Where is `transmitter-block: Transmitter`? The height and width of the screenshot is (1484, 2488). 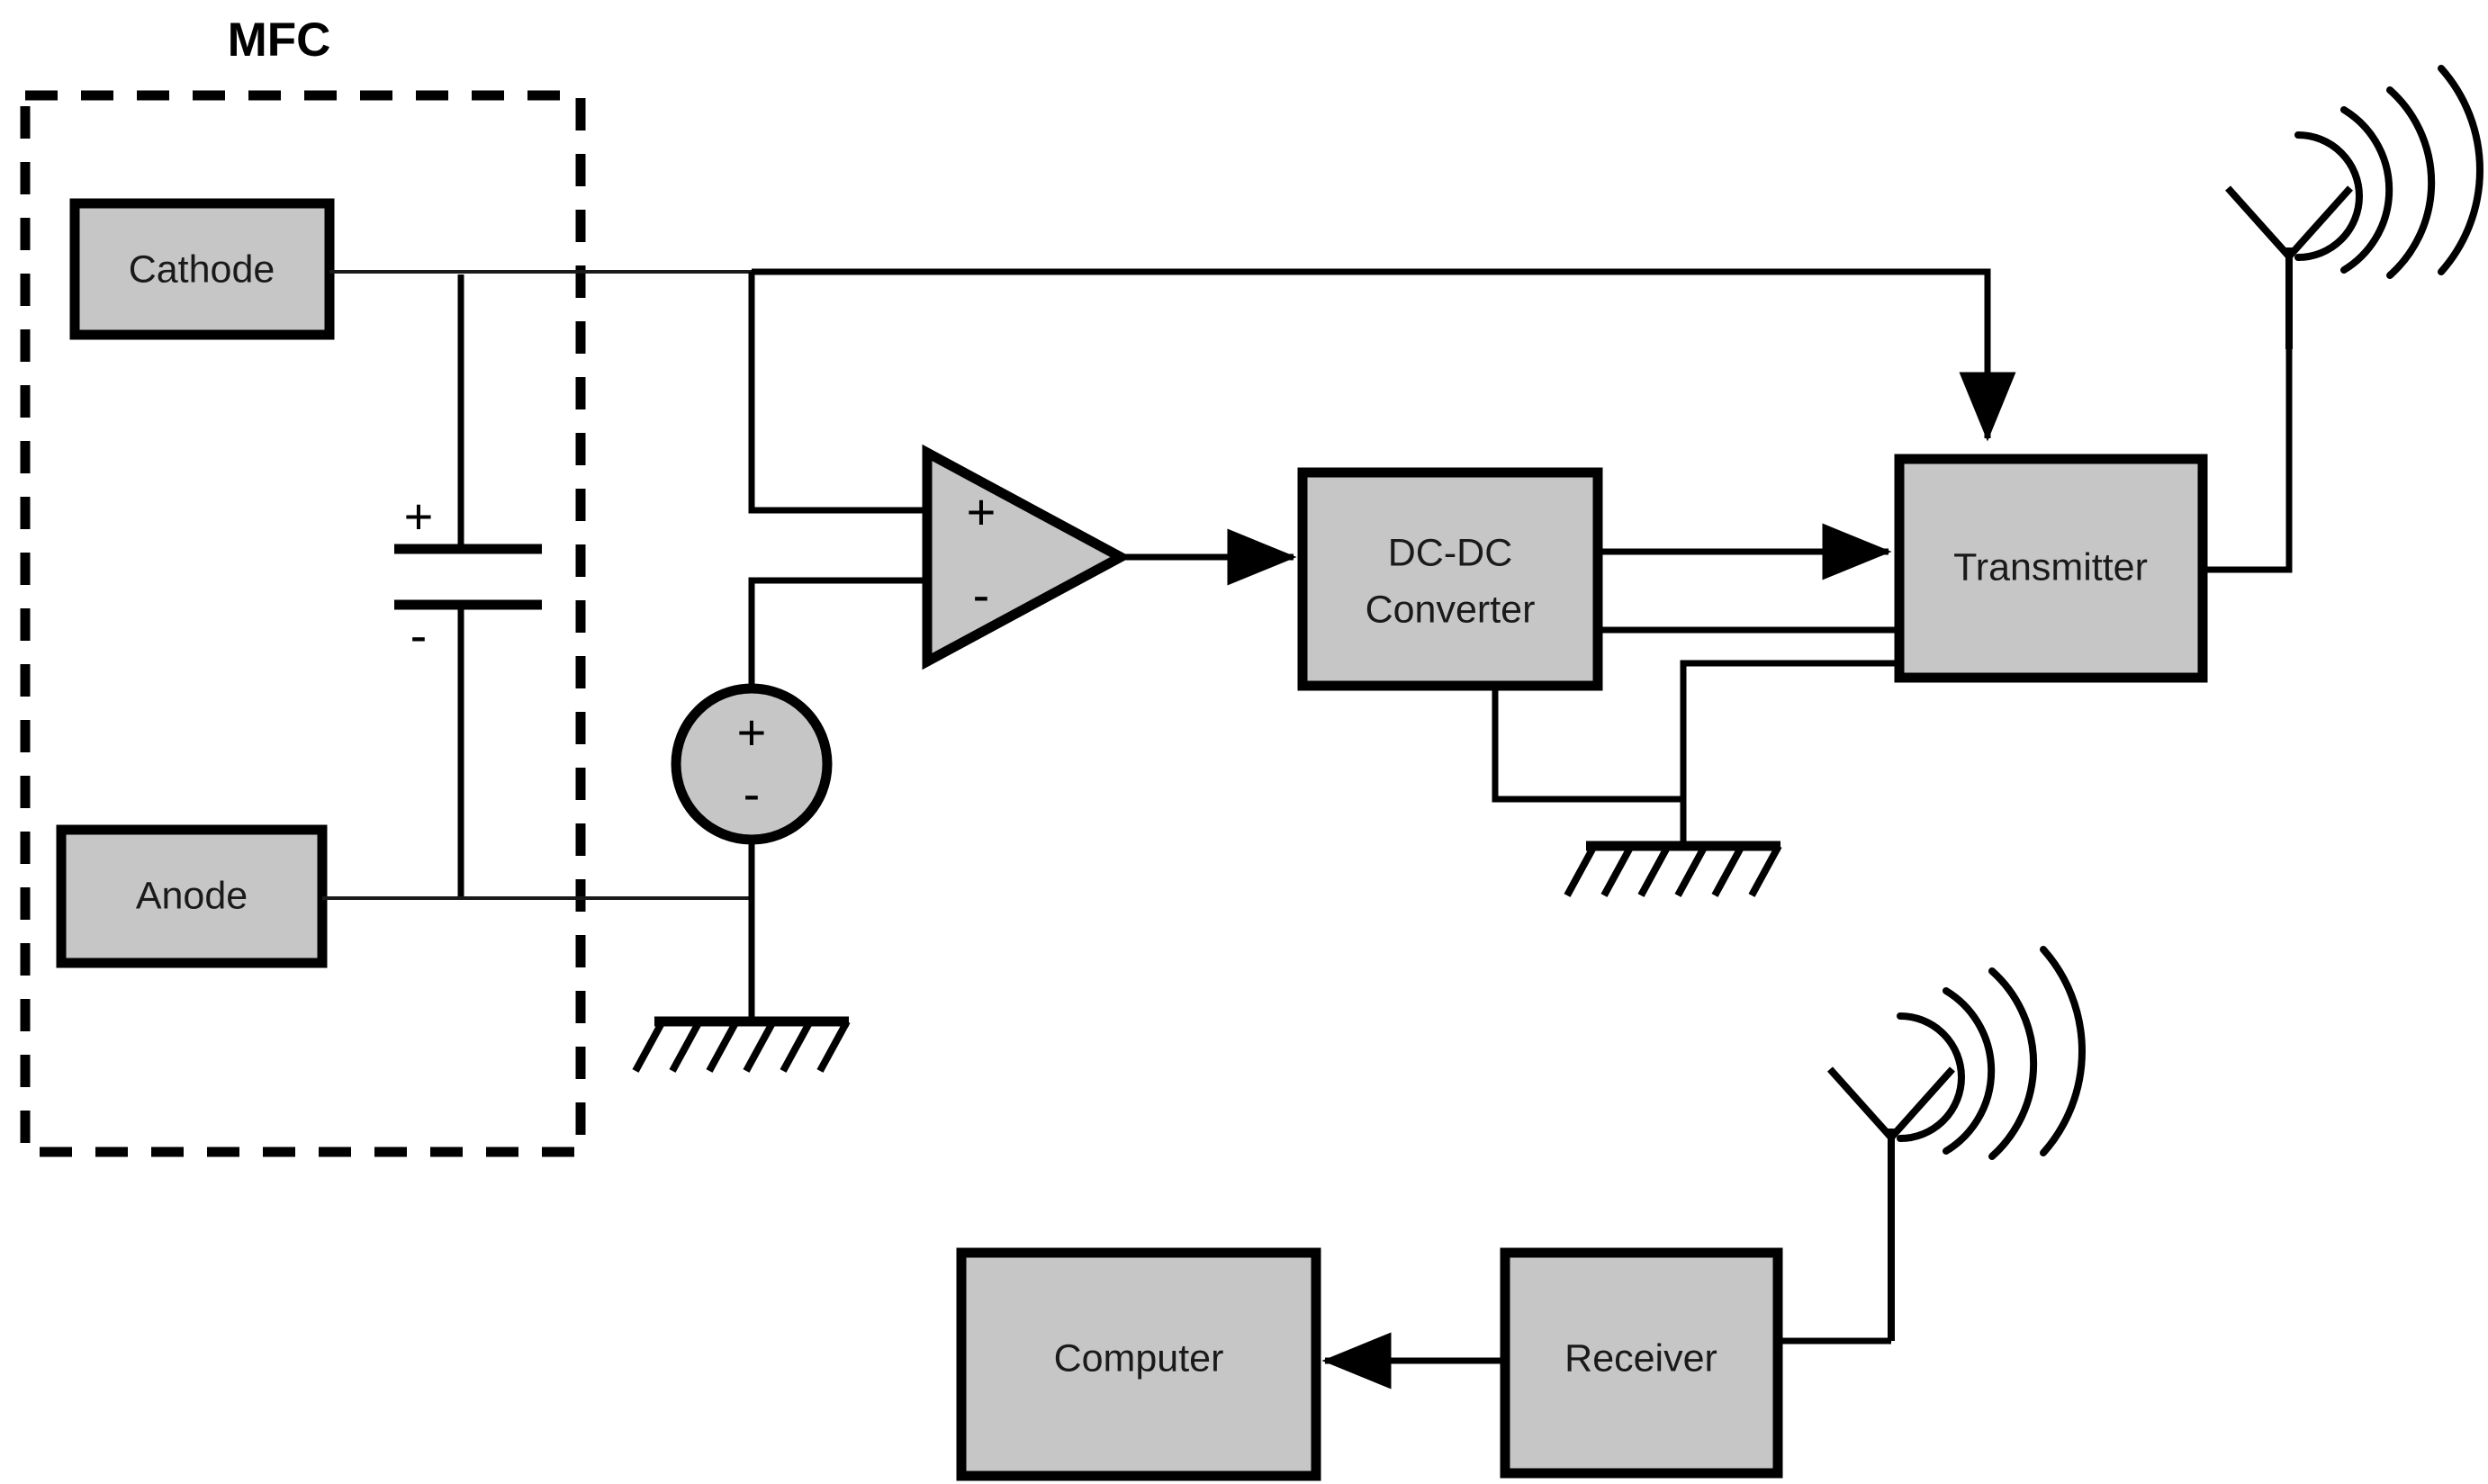 transmitter-block: Transmitter is located at coordinates (2051, 569).